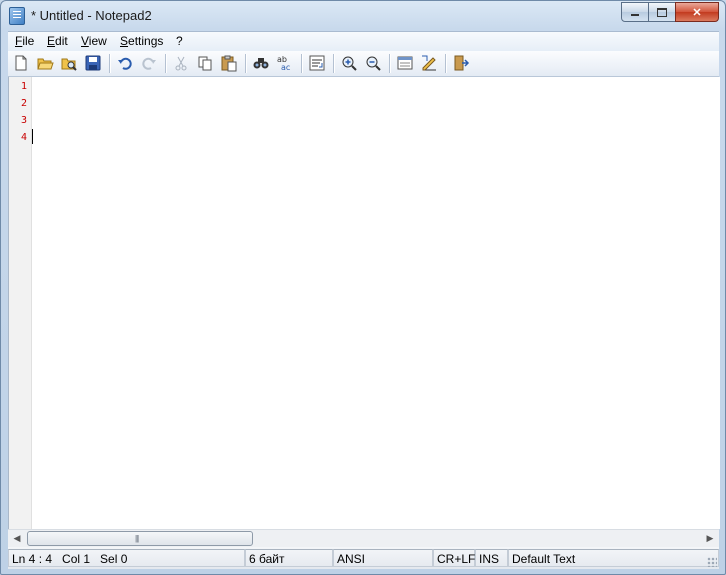  Describe the element at coordinates (205, 63) in the screenshot. I see `copy-icon` at that location.